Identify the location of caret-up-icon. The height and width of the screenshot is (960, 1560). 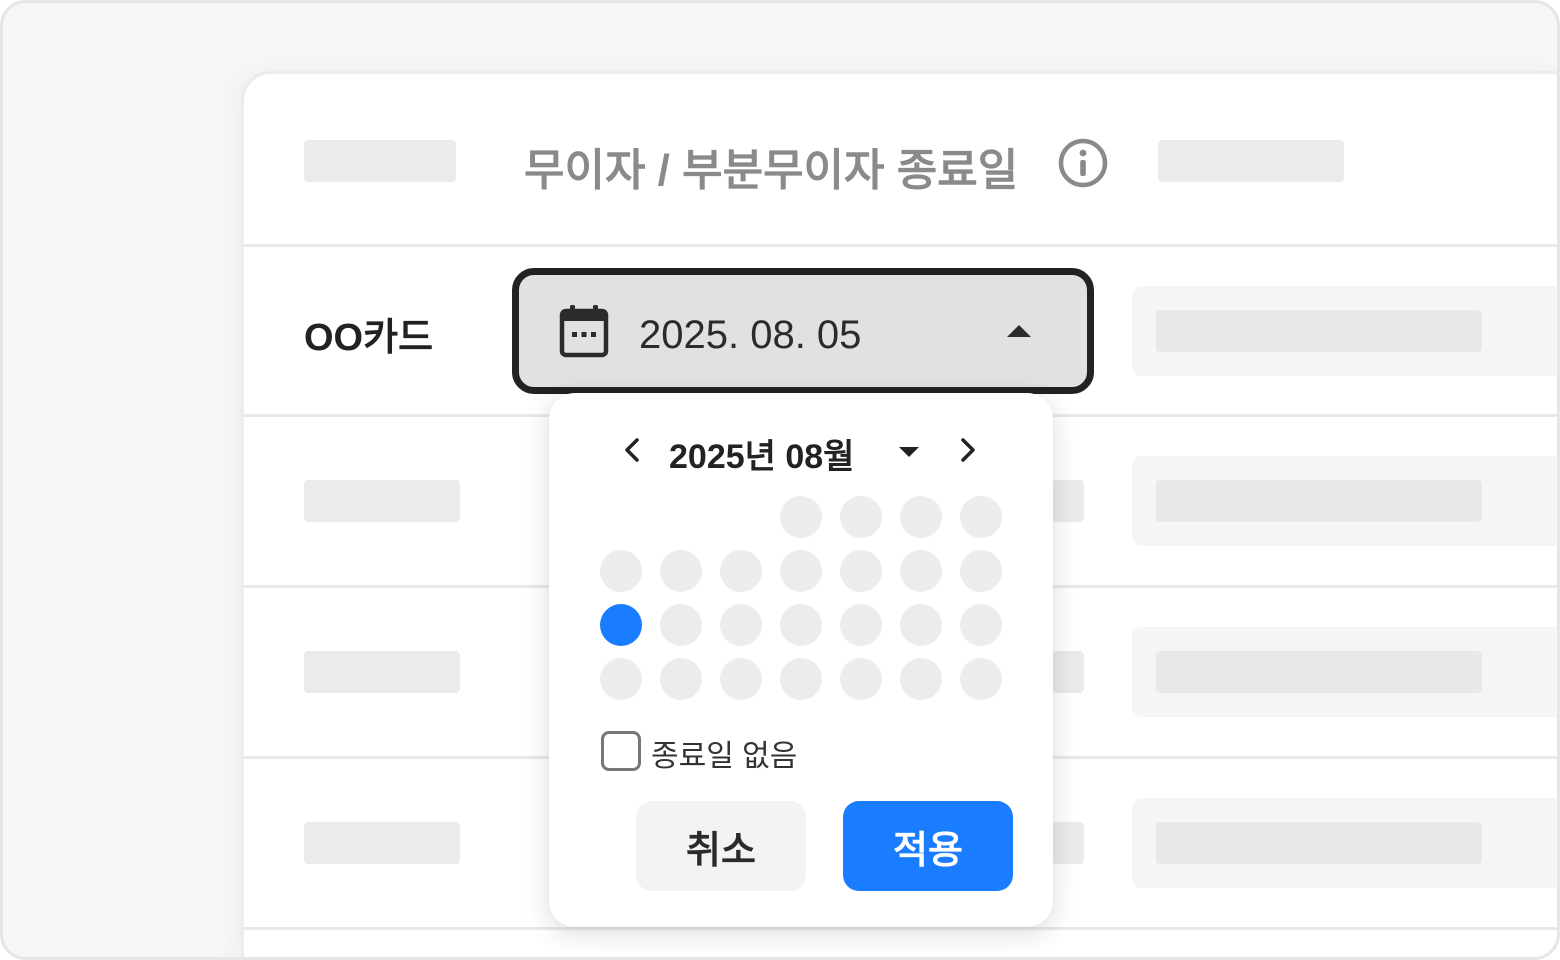
(1019, 331).